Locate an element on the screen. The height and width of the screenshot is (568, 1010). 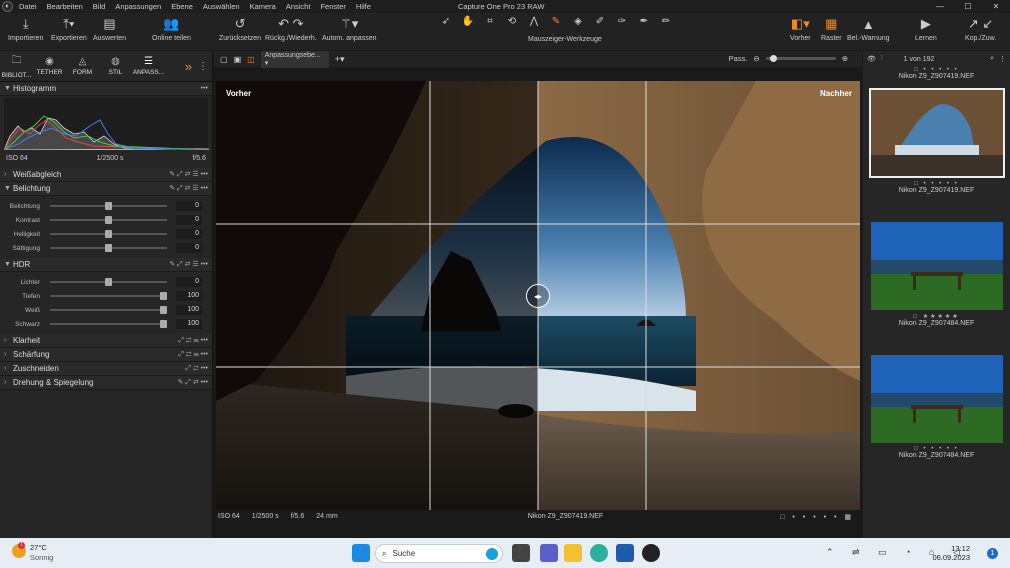
section-more-icon: ••• is located at coordinates (206, 88).